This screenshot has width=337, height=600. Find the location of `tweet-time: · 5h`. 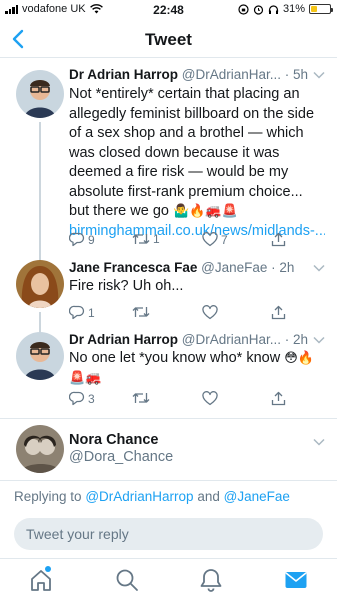

tweet-time: · 5h is located at coordinates (296, 74).